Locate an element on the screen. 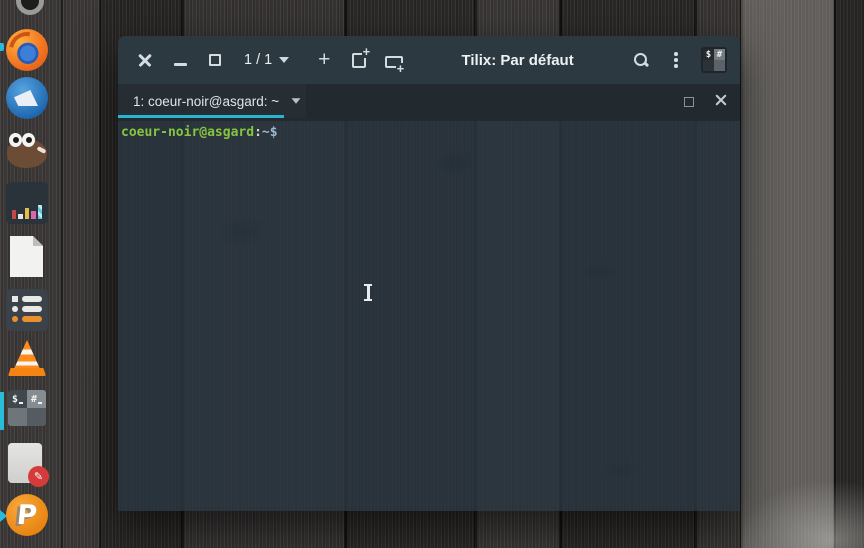 The height and width of the screenshot is (548, 864). playonlinux-letter: P is located at coordinates (27, 515).